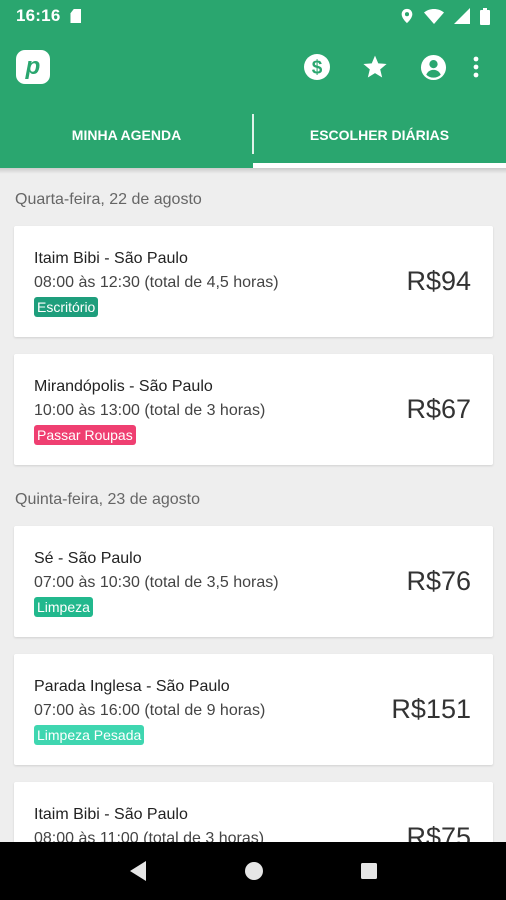  Describe the element at coordinates (126, 135) in the screenshot. I see `tab-minha-agenda: MINHA AGENDA` at that location.